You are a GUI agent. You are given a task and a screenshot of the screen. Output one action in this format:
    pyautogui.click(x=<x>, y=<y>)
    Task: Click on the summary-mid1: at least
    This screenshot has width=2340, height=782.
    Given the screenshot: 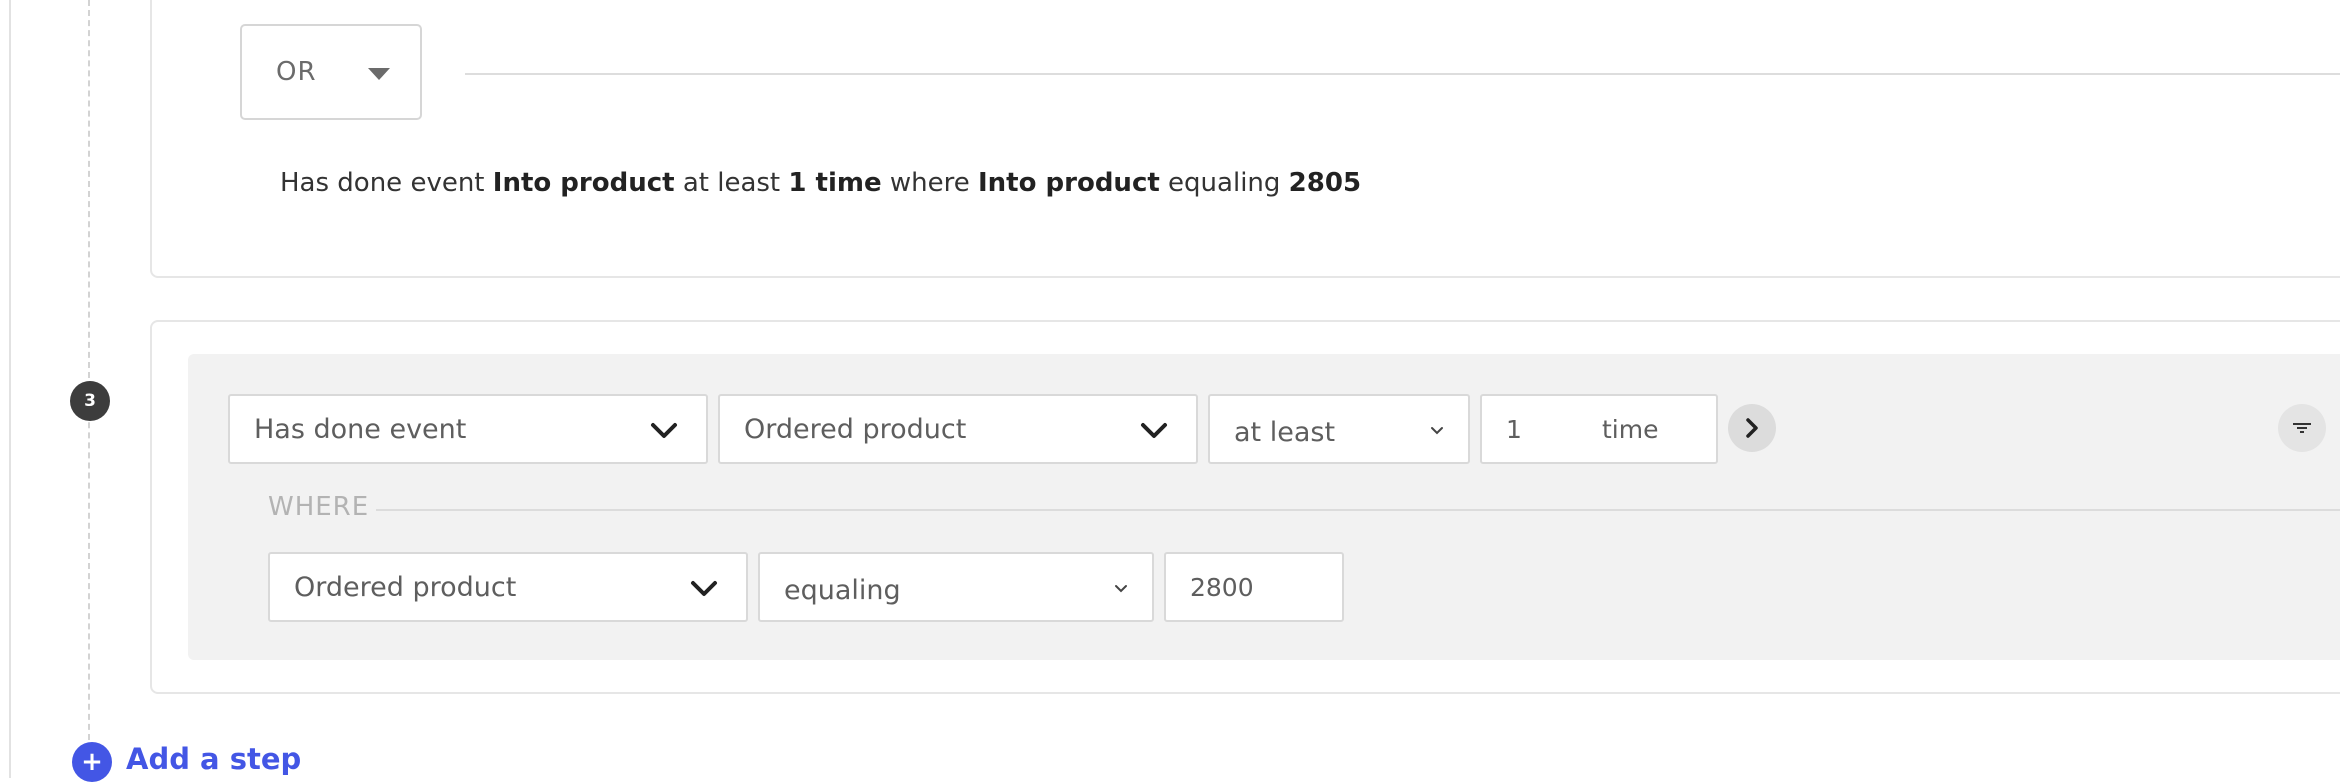 What is the action you would take?
    pyautogui.click(x=731, y=183)
    